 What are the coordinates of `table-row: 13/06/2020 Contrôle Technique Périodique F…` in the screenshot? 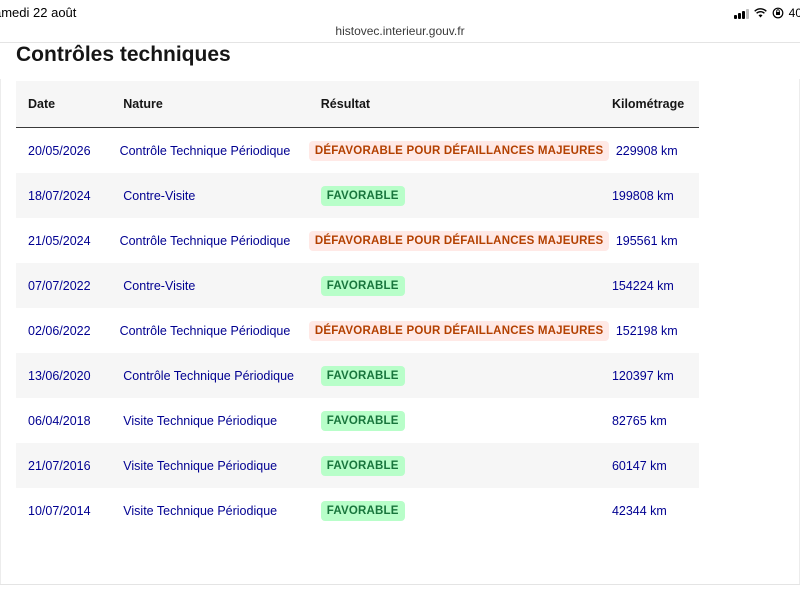 It's located at (357, 375).